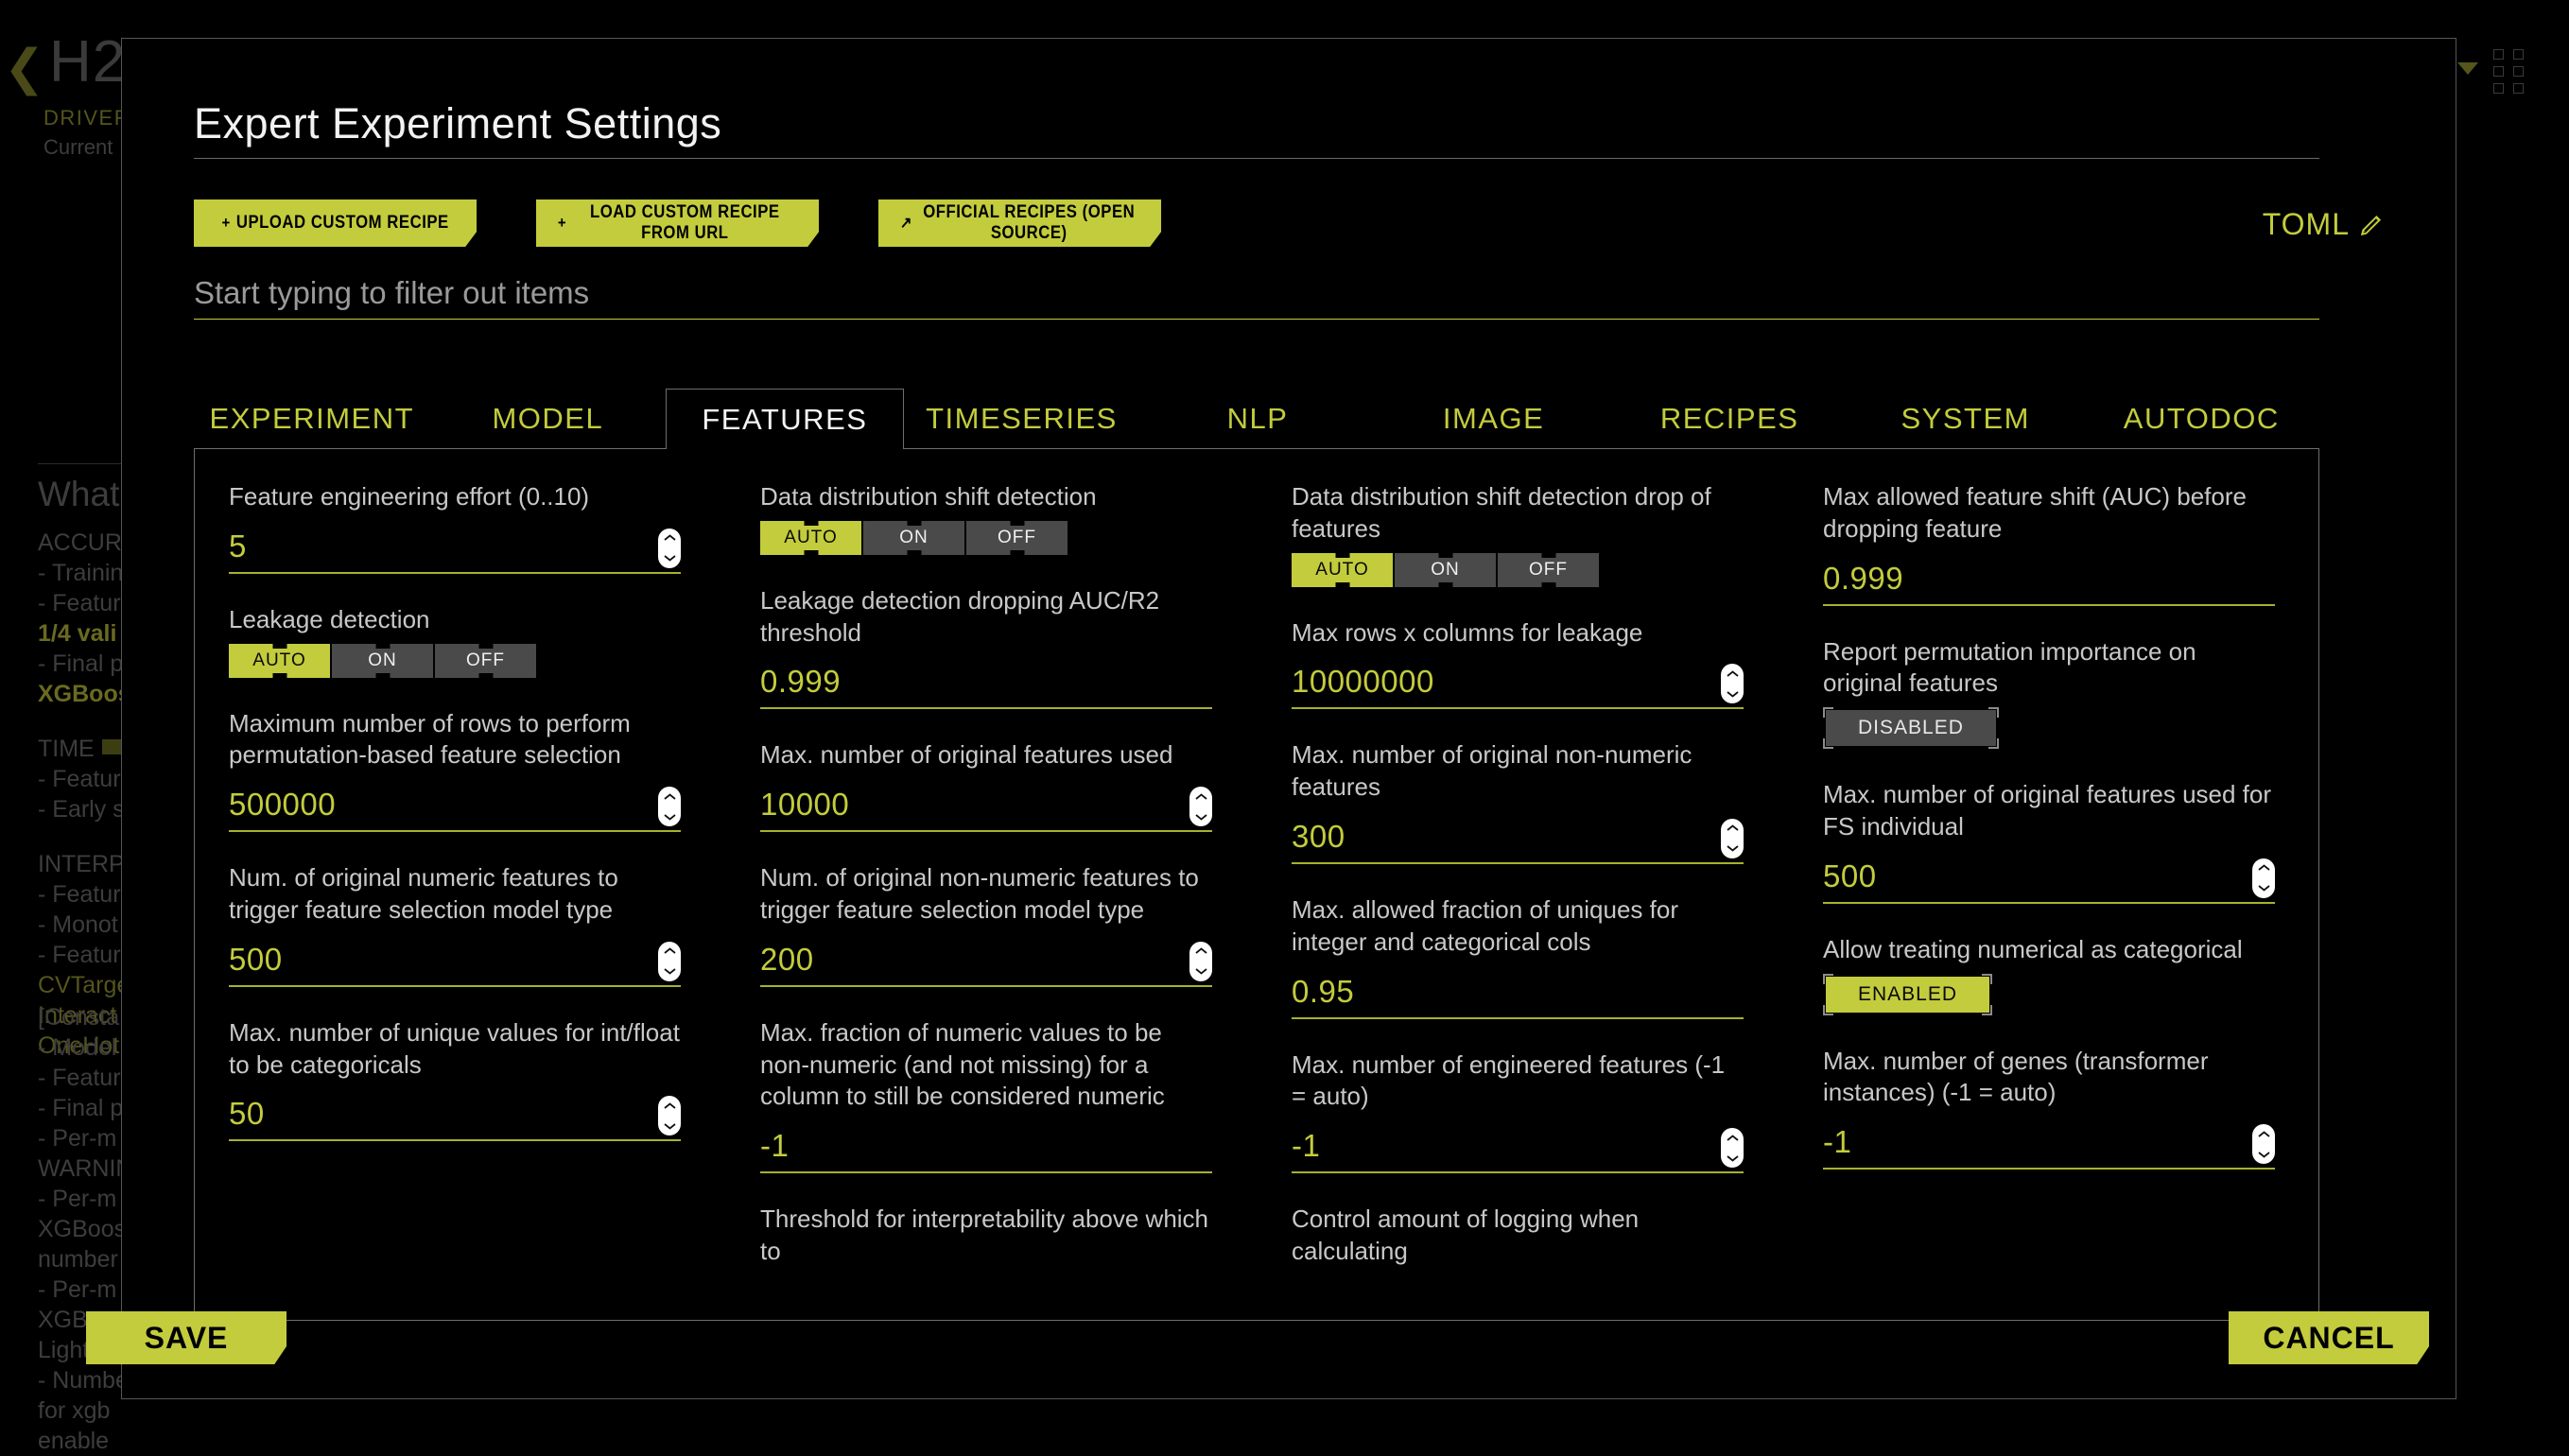 This screenshot has height=1456, width=2569. I want to click on recipe-button-label: UPLOAD CUSTOM RECIPE, so click(343, 223).